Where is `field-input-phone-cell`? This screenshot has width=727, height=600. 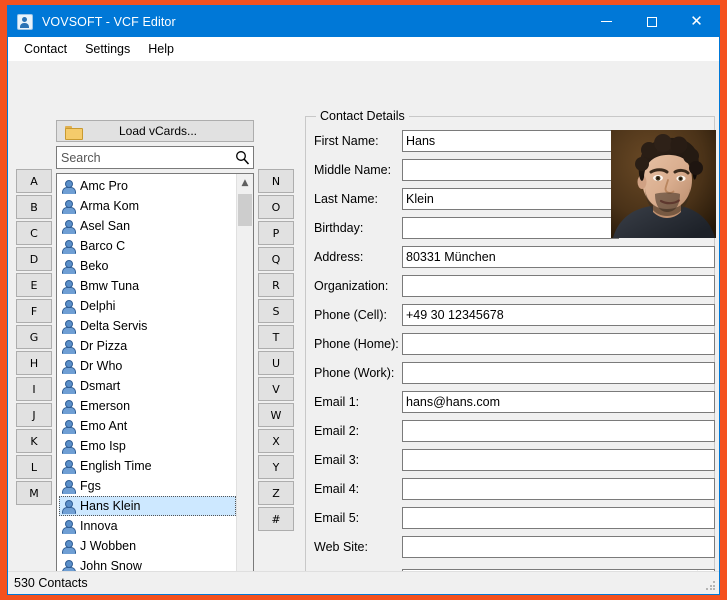 field-input-phone-cell is located at coordinates (558, 315).